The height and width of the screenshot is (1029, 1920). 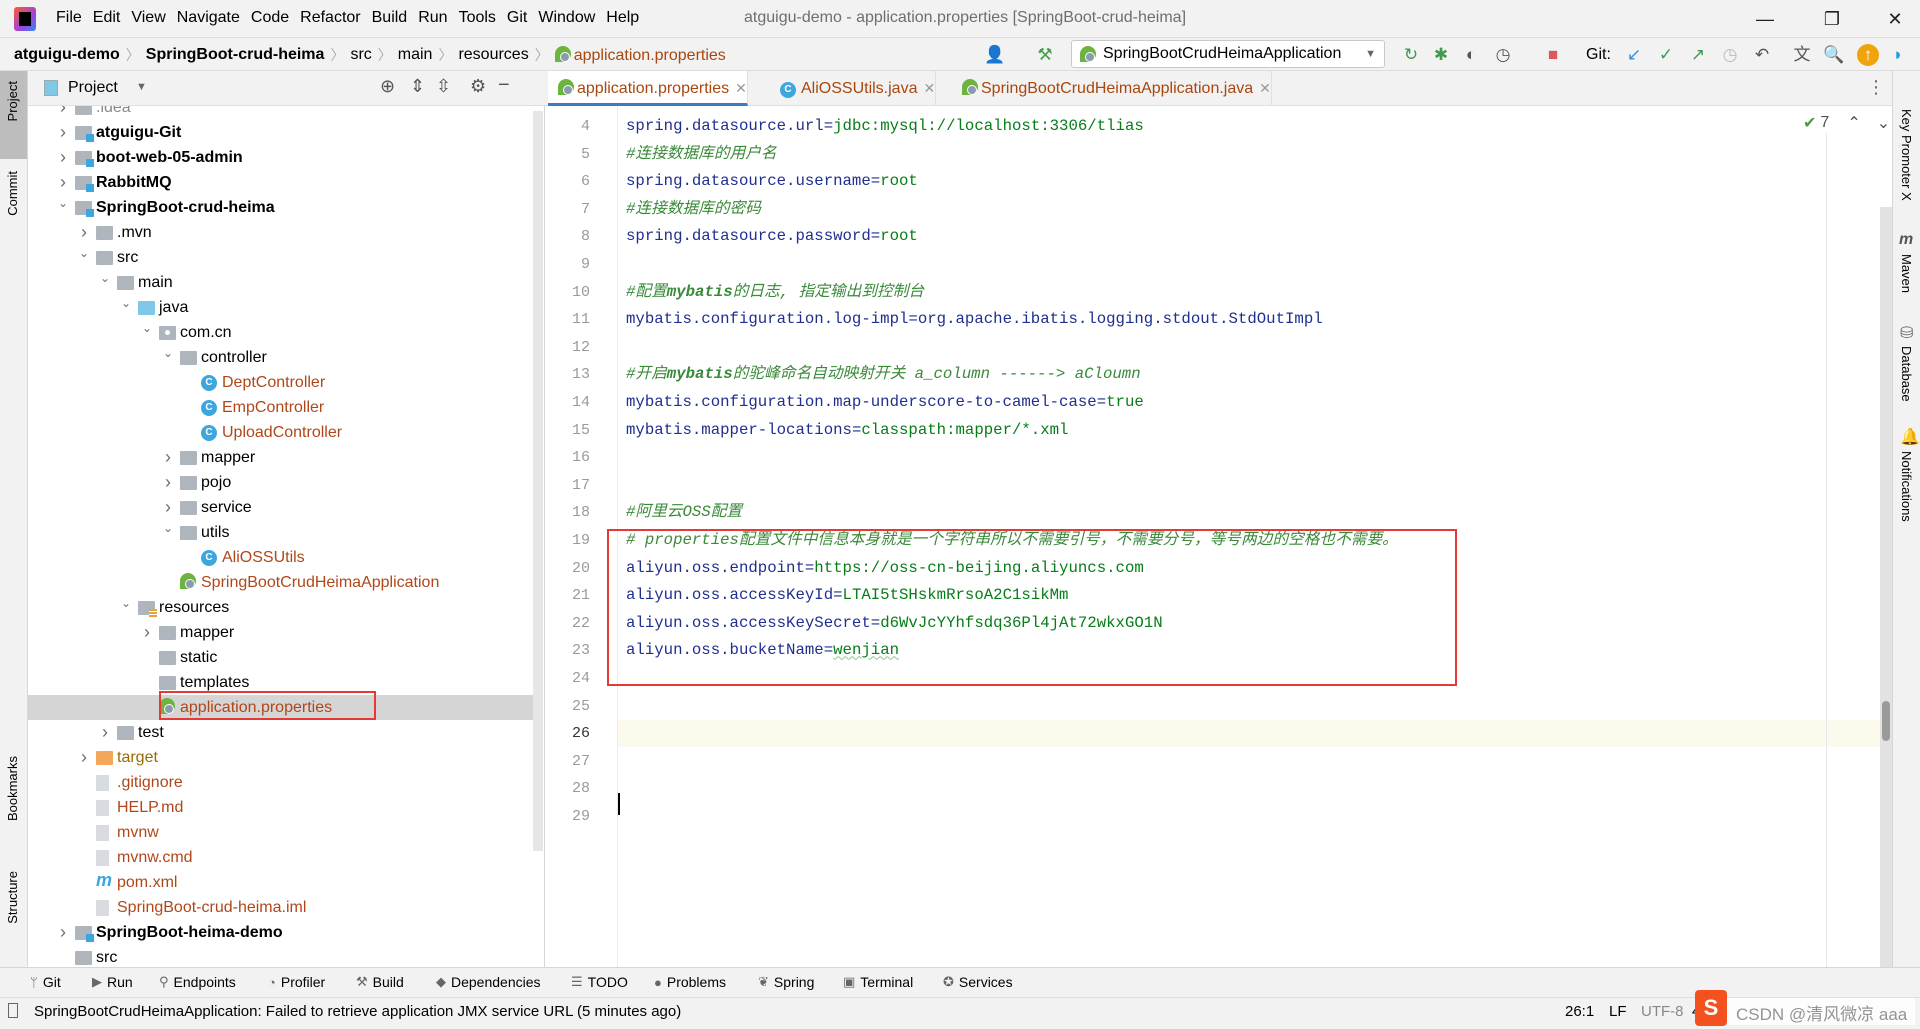 I want to click on menu-edit: Edit, so click(x=107, y=18).